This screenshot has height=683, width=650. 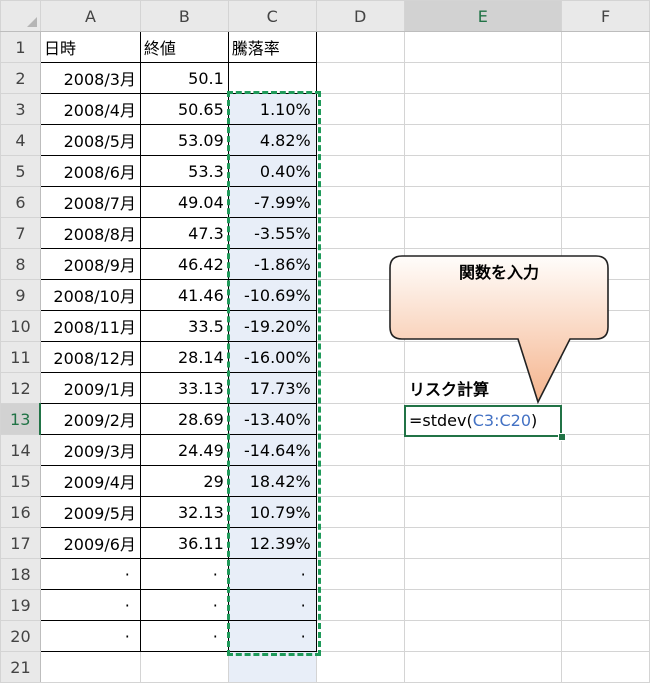 I want to click on column-header-c: C, so click(x=272, y=16).